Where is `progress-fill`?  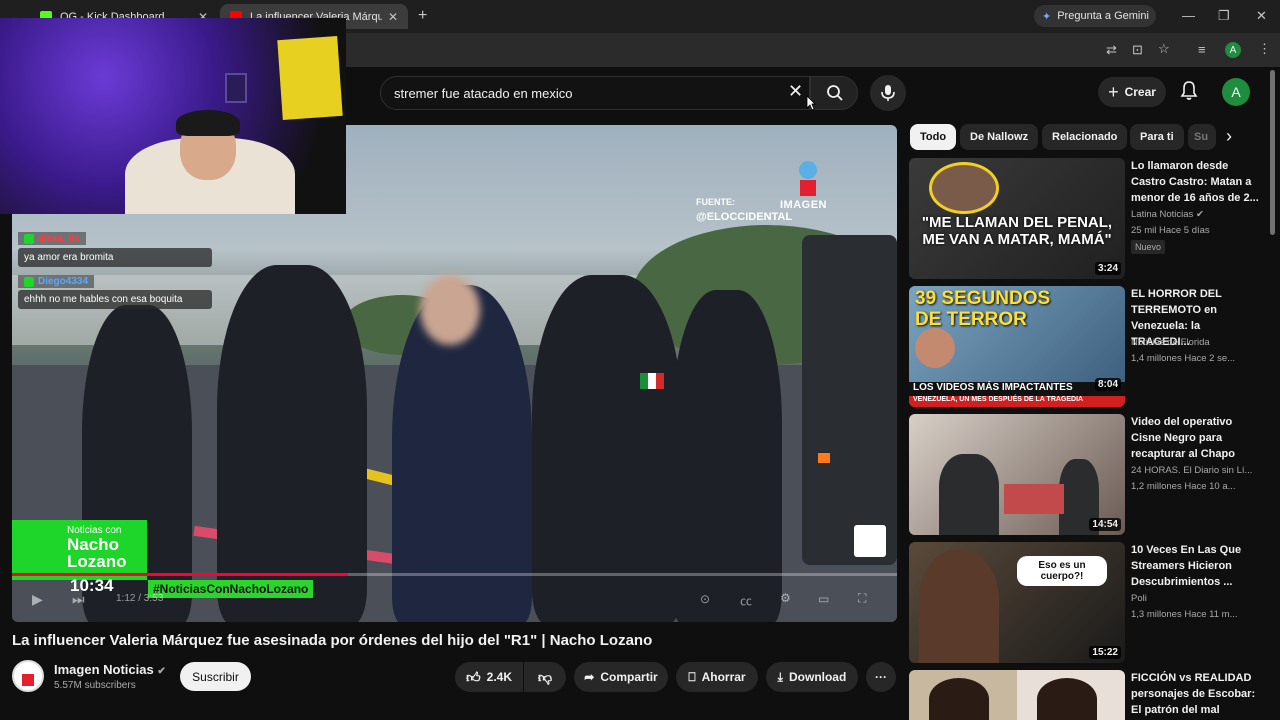
progress-fill is located at coordinates (180, 574).